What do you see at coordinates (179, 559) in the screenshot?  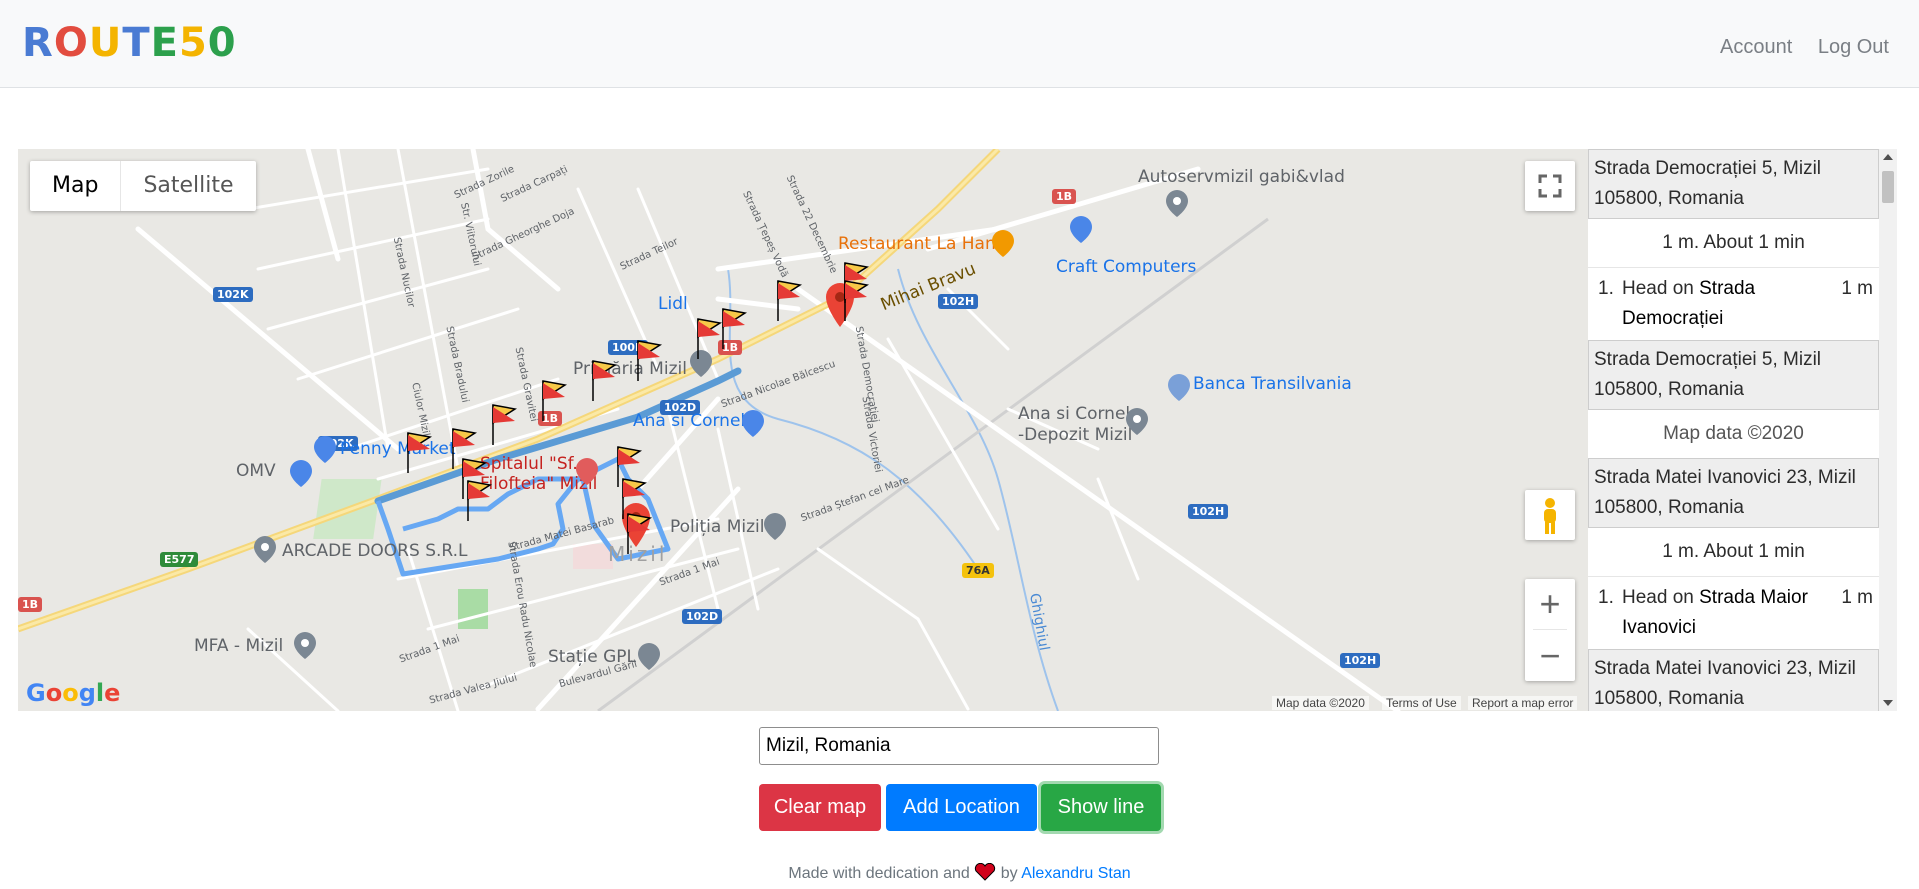 I see `road-badge: E577` at bounding box center [179, 559].